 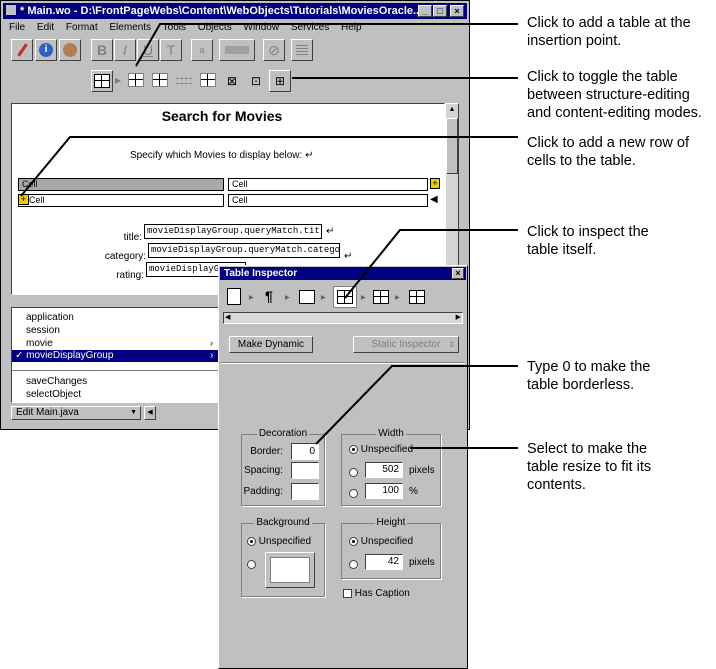 What do you see at coordinates (184, 81) in the screenshot?
I see `add-row-icon` at bounding box center [184, 81].